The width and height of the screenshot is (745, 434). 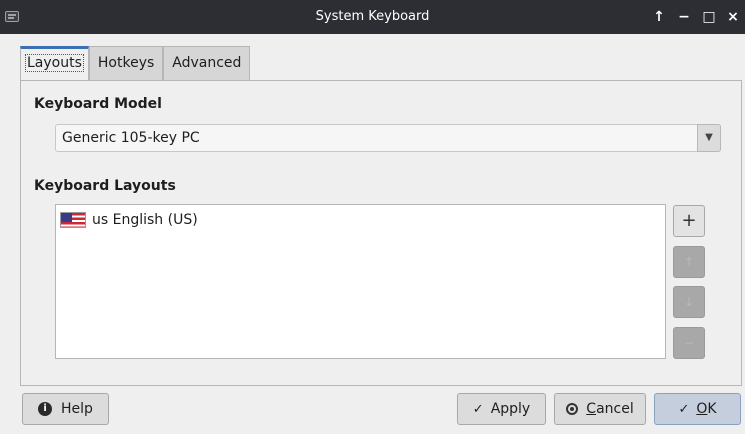 I want to click on title-bar: System Keyboard ↑ − □ ×, so click(x=372, y=17).